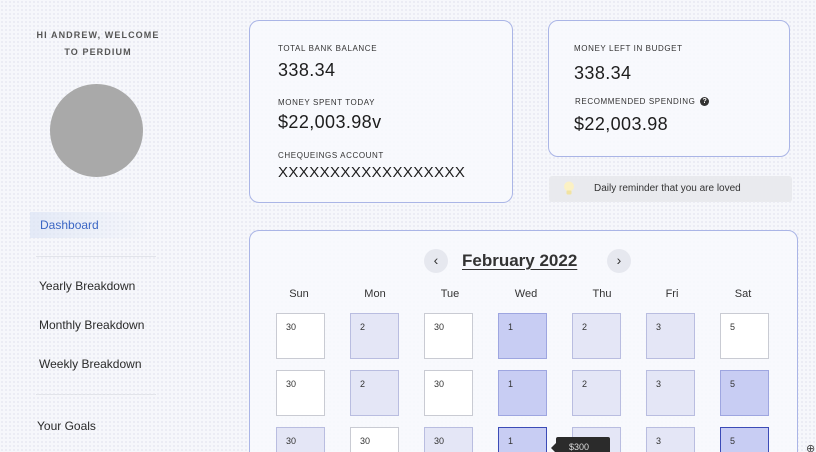 This screenshot has height=452, width=816. Describe the element at coordinates (98, 43) in the screenshot. I see `welcome-message: HI ANDREW, WELCOME TO PERDIUM` at that location.